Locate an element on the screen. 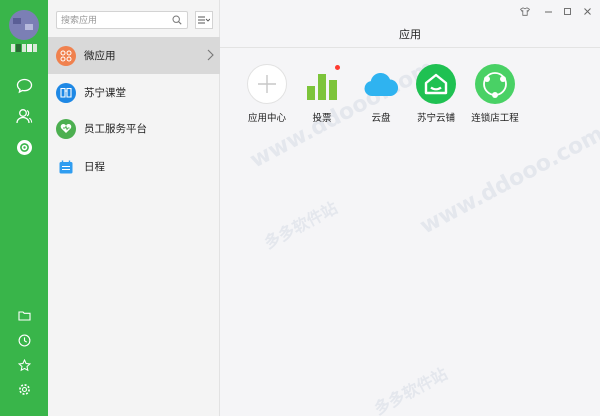 The width and height of the screenshot is (600, 416). list-item-staff-service: 员工服务平台 is located at coordinates (134, 128).